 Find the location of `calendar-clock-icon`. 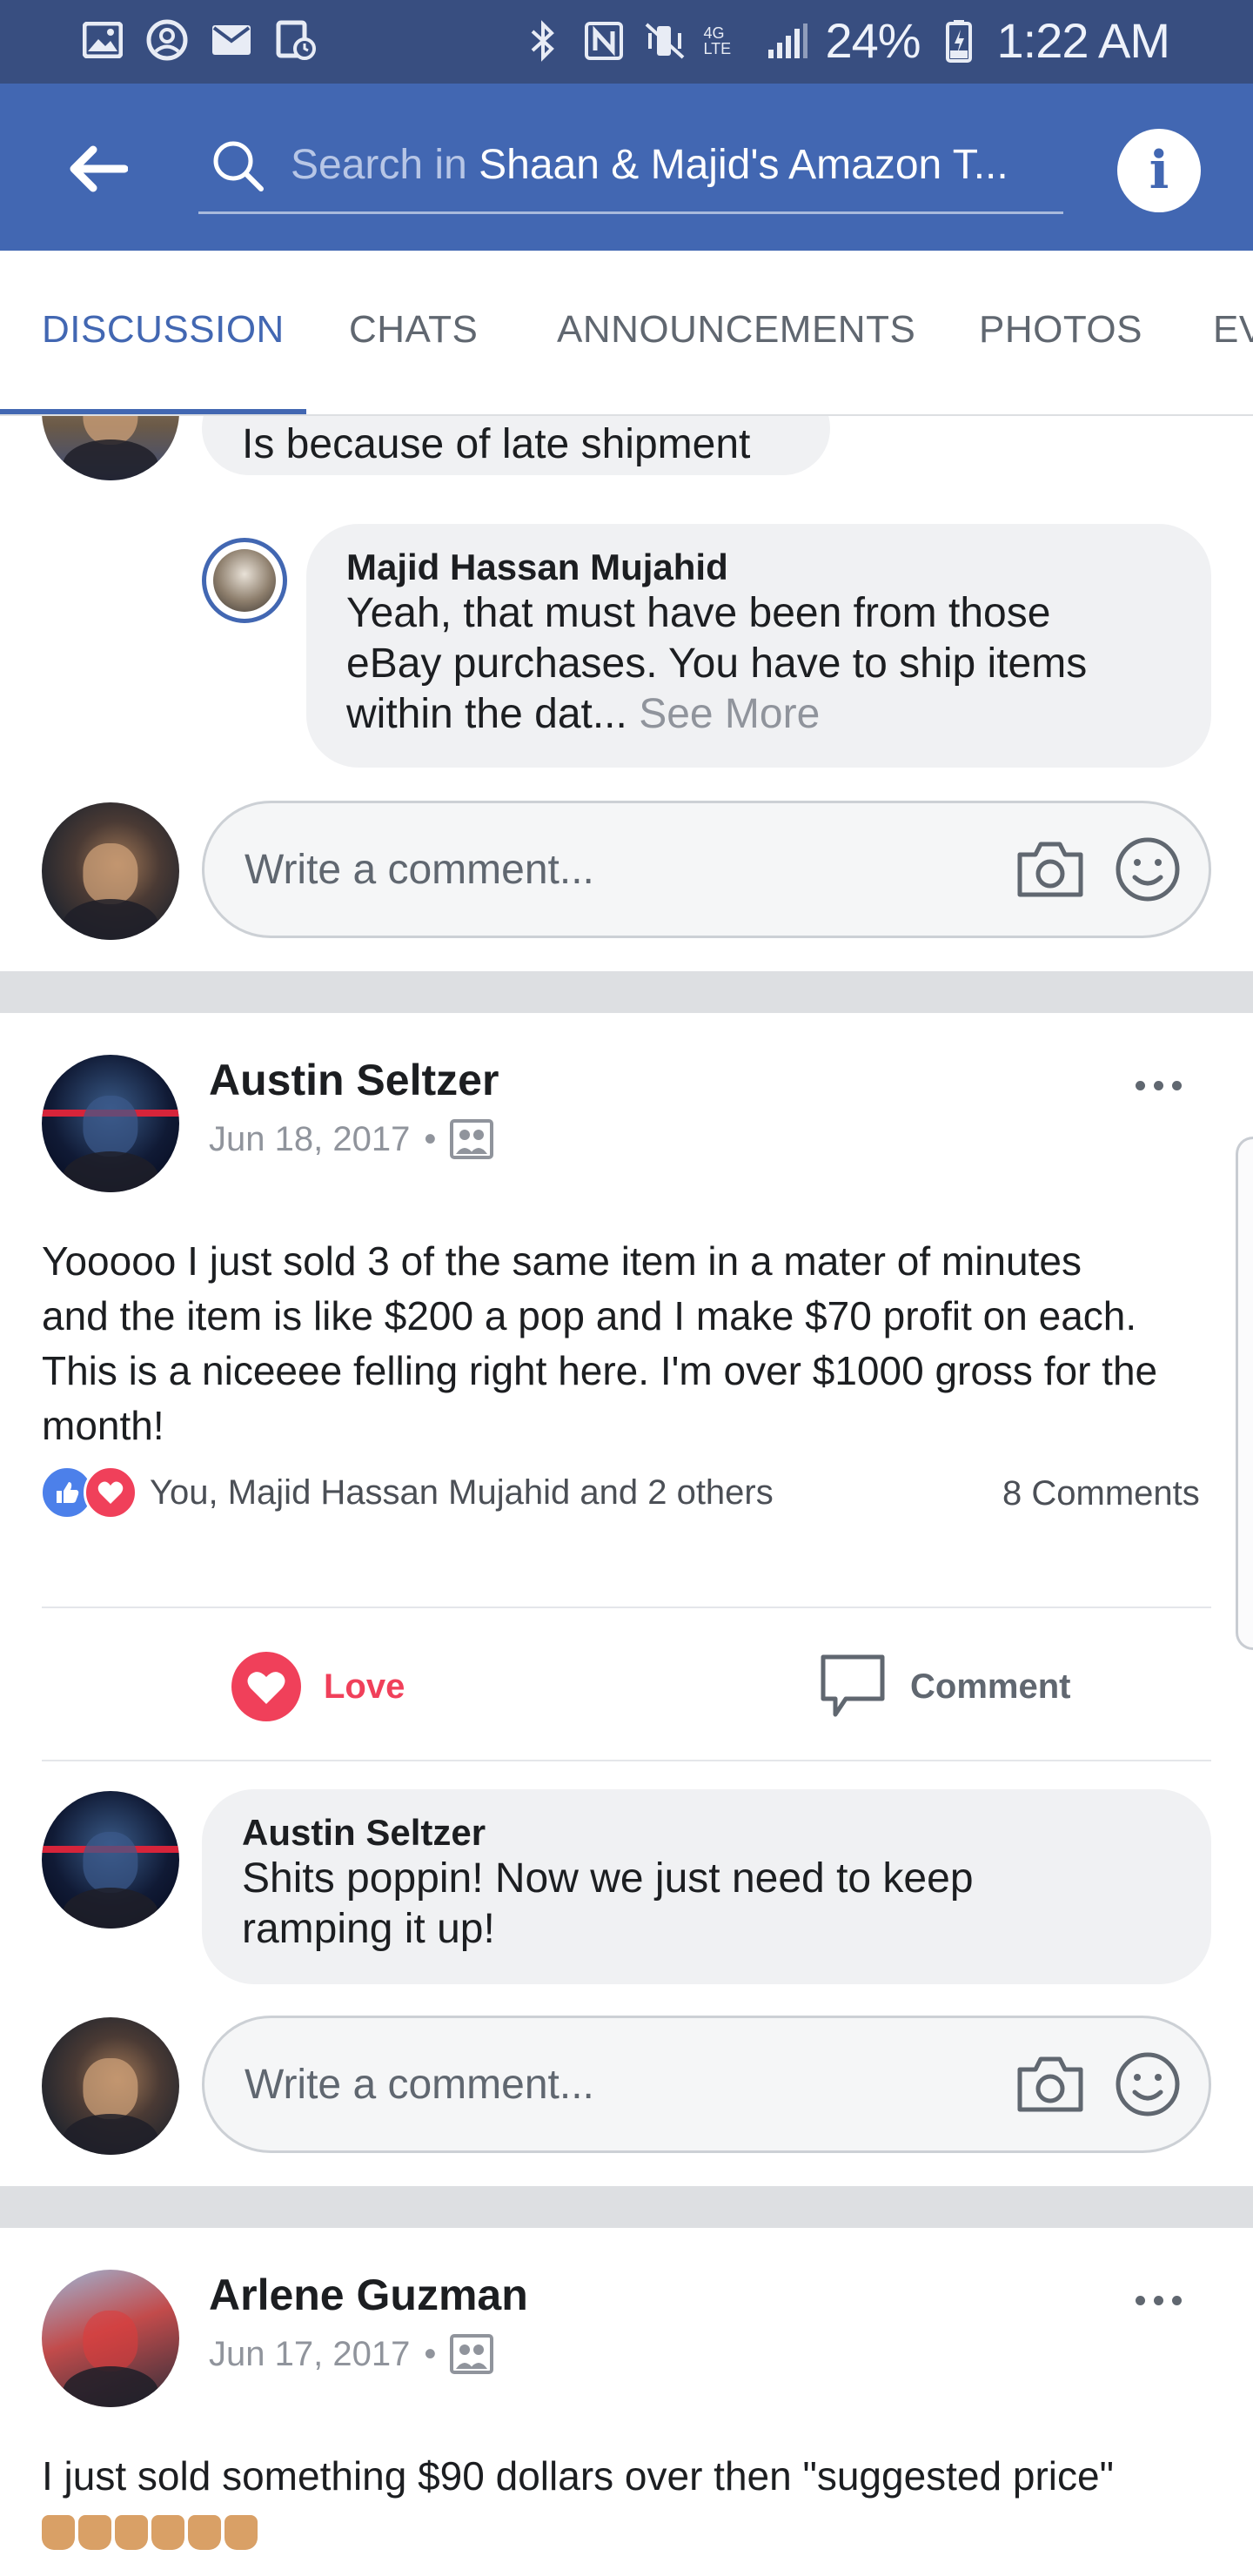

calendar-clock-icon is located at coordinates (295, 40).